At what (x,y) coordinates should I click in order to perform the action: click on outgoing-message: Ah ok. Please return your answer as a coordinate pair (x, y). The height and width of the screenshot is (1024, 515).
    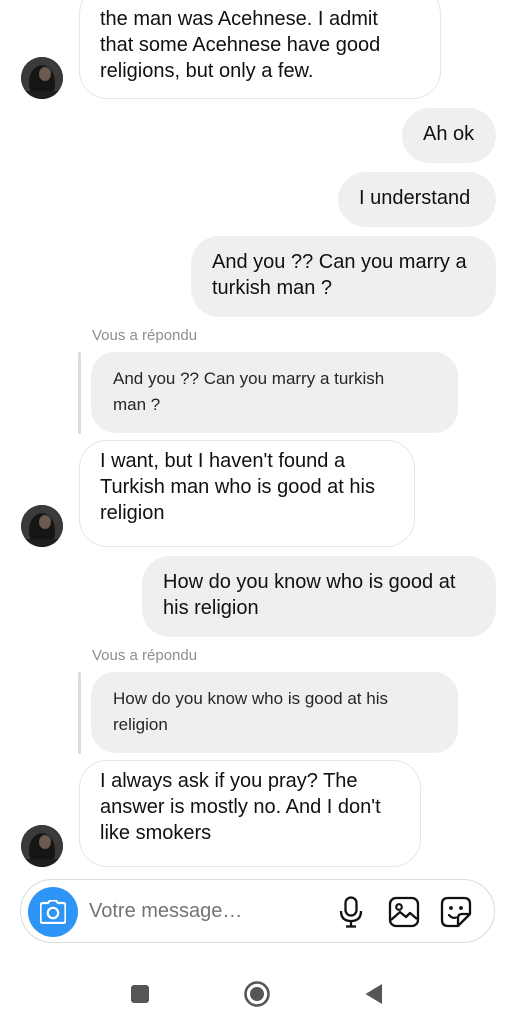
    Looking at the image, I should click on (449, 135).